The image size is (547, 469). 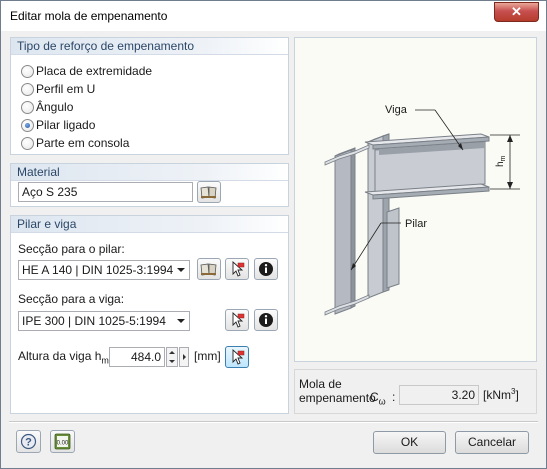 What do you see at coordinates (145, 357) in the screenshot?
I see `beam-height-value: 484.0` at bounding box center [145, 357].